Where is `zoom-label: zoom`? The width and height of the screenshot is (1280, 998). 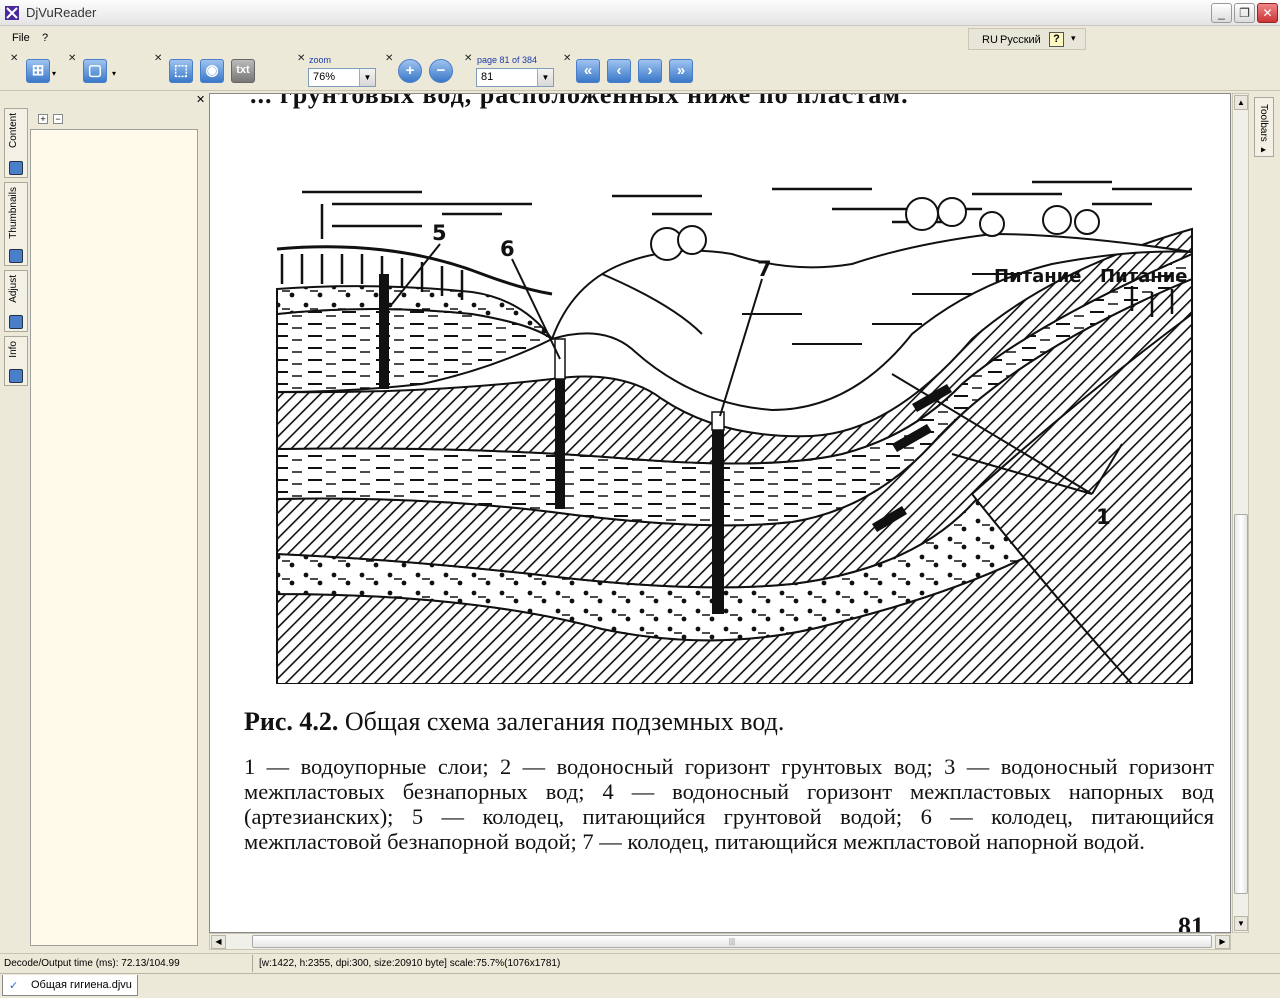 zoom-label: zoom is located at coordinates (320, 60).